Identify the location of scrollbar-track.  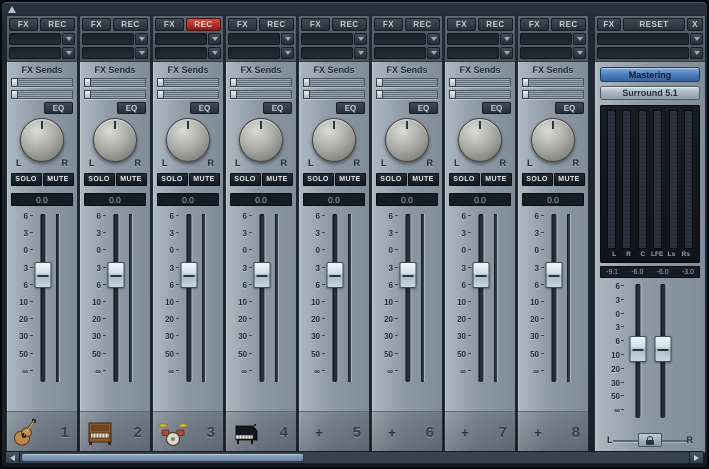
(354, 457).